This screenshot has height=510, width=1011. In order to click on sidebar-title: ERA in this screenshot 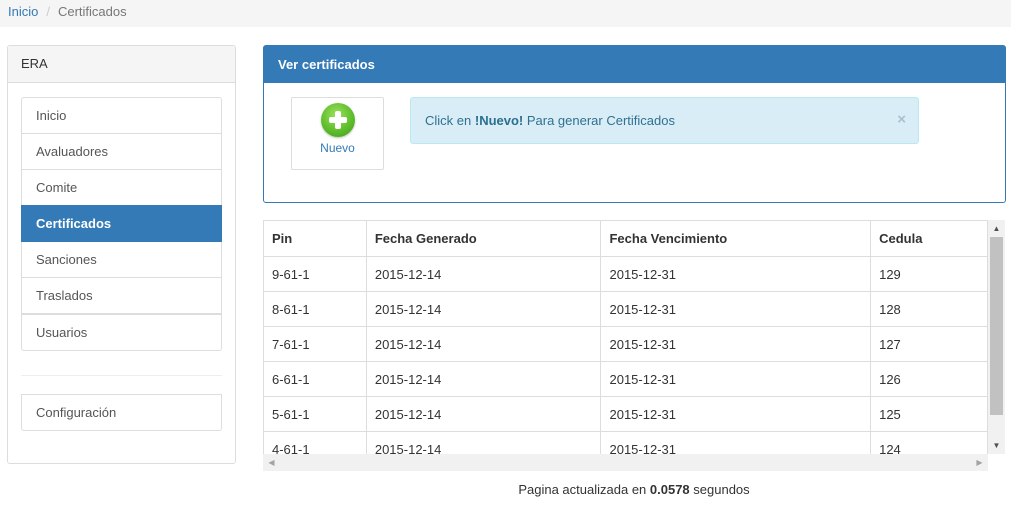, I will do `click(121, 64)`.